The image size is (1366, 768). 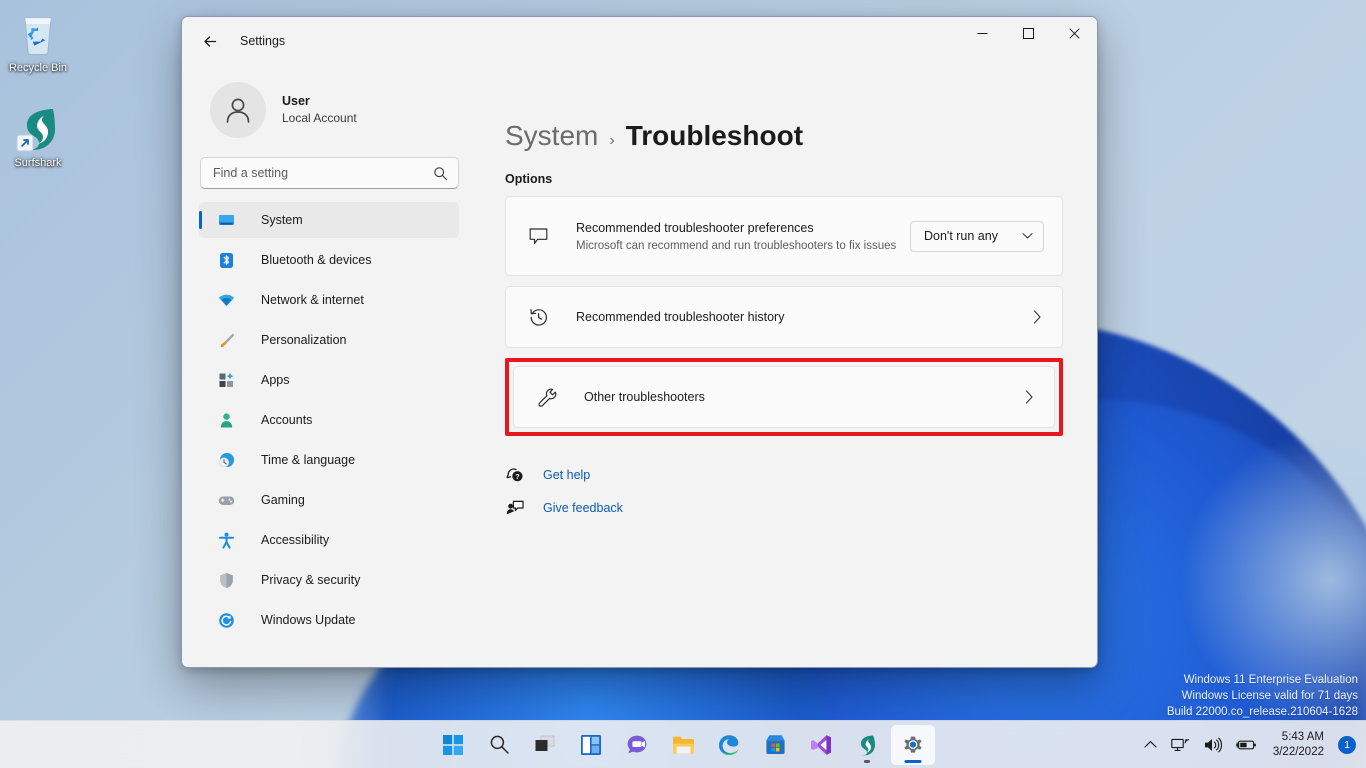 I want to click on sidebar-item-label: Network & internet, so click(x=312, y=300).